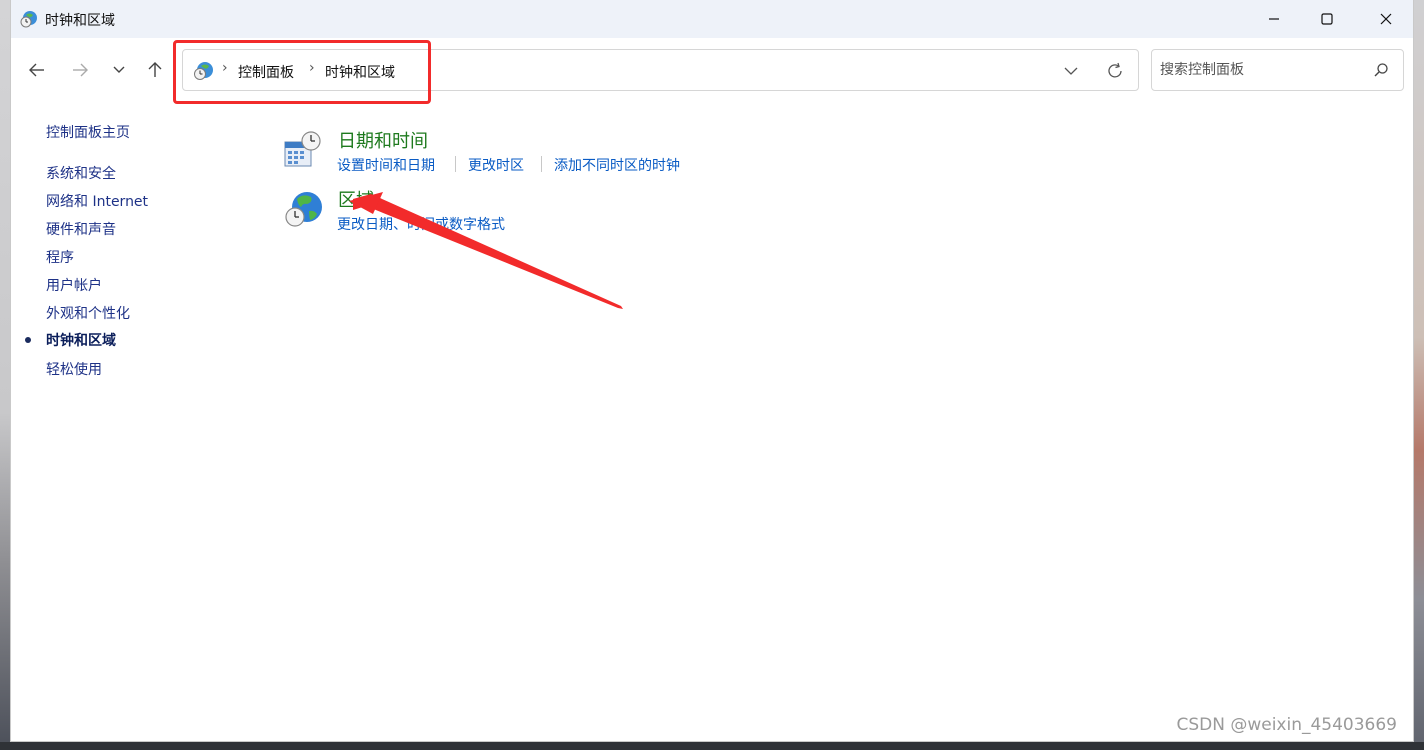 The width and height of the screenshot is (1424, 750). What do you see at coordinates (1286, 725) in the screenshot?
I see `watermark: CSDN @weixin_45403669` at bounding box center [1286, 725].